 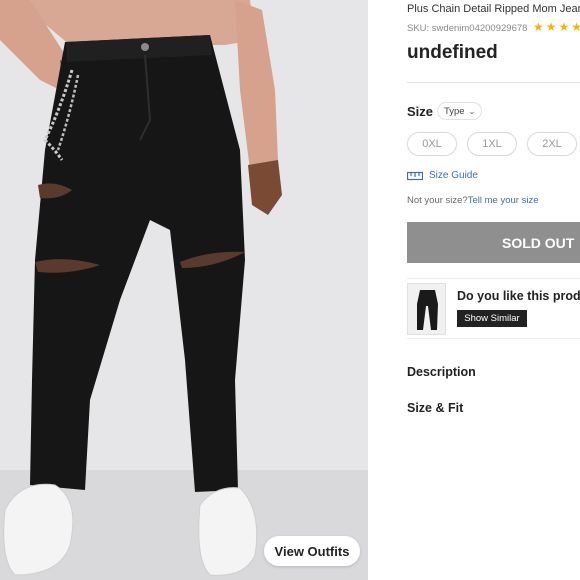 What do you see at coordinates (435, 408) in the screenshot?
I see `size-fit-section-header: Size & Fit` at bounding box center [435, 408].